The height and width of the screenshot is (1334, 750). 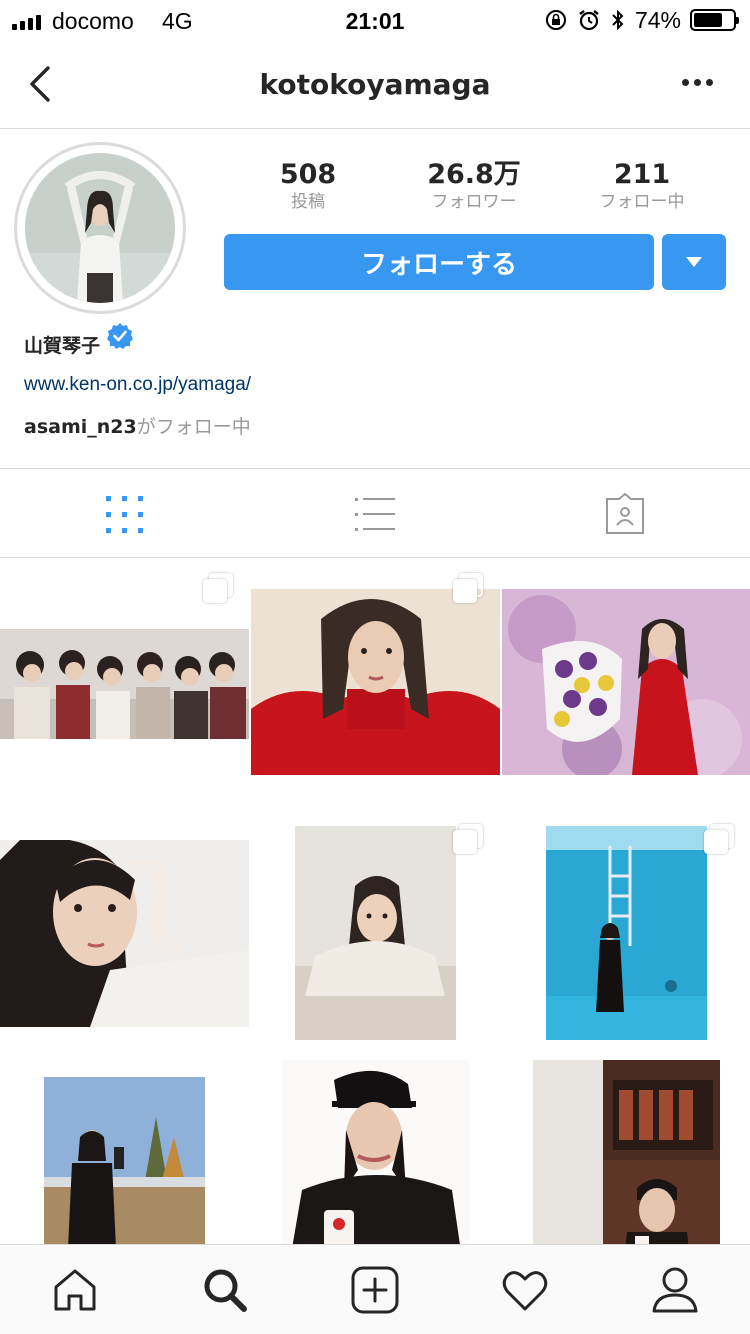 I want to click on status-bar: docomo 4G 21:01 74%, so click(x=375, y=20).